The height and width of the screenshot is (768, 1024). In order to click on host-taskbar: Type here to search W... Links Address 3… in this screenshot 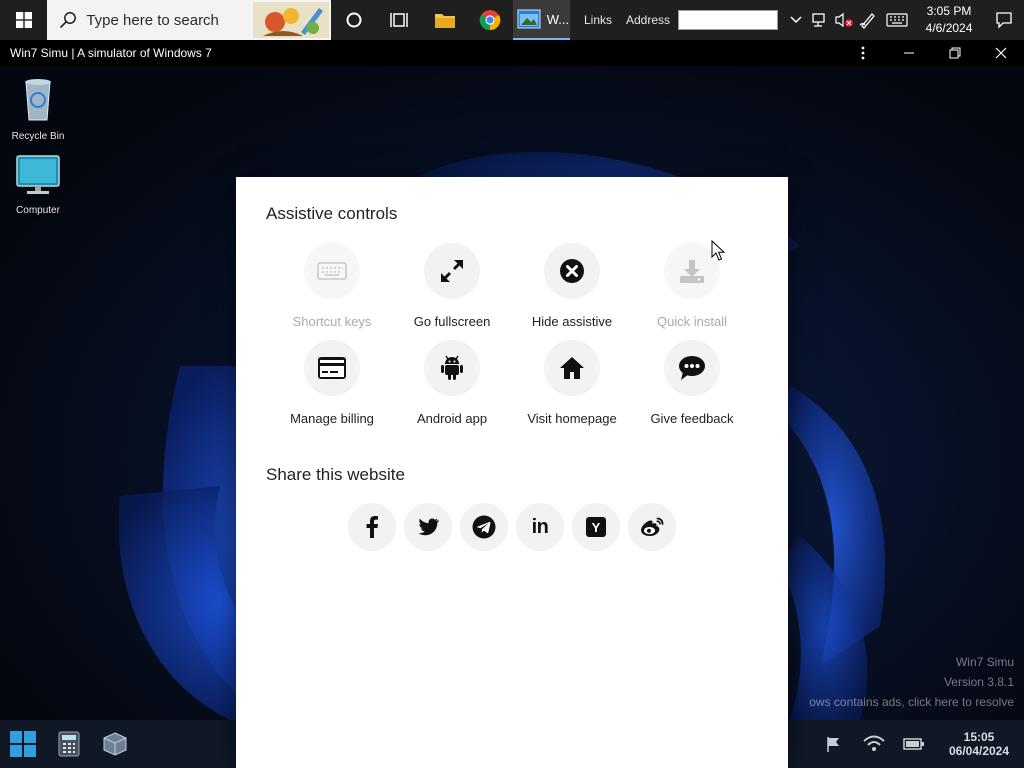, I will do `click(512, 20)`.